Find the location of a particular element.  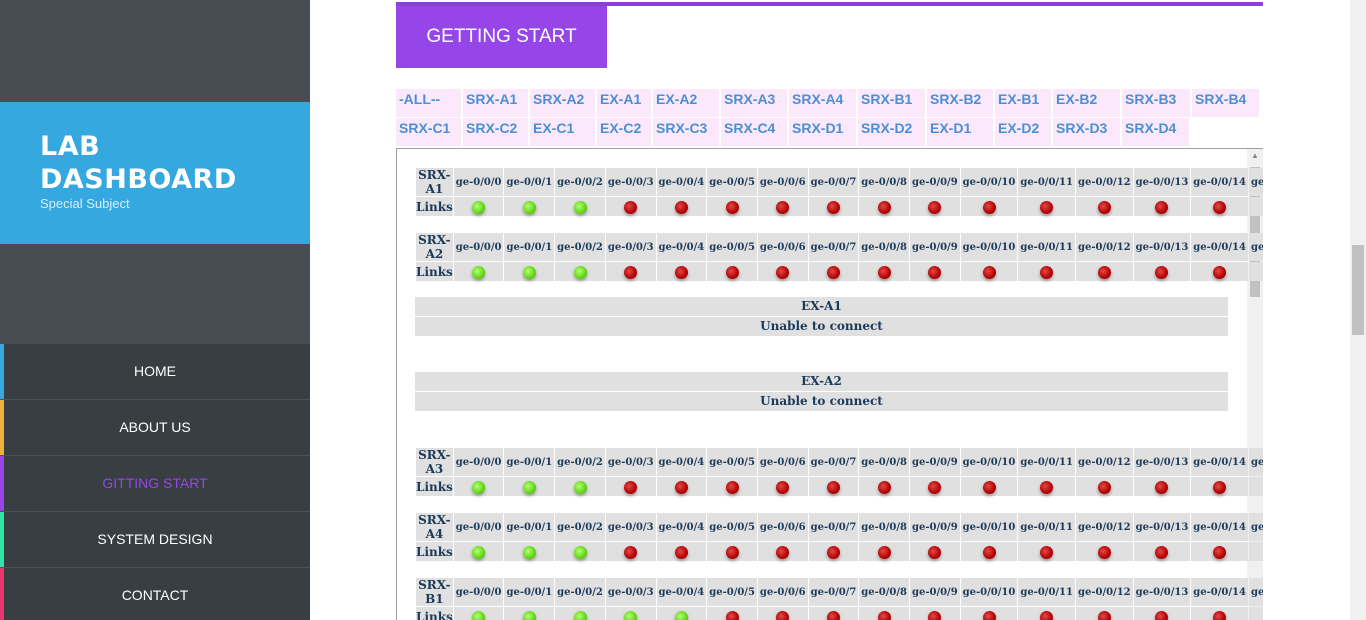

nav-item-label: HOME is located at coordinates (155, 371).